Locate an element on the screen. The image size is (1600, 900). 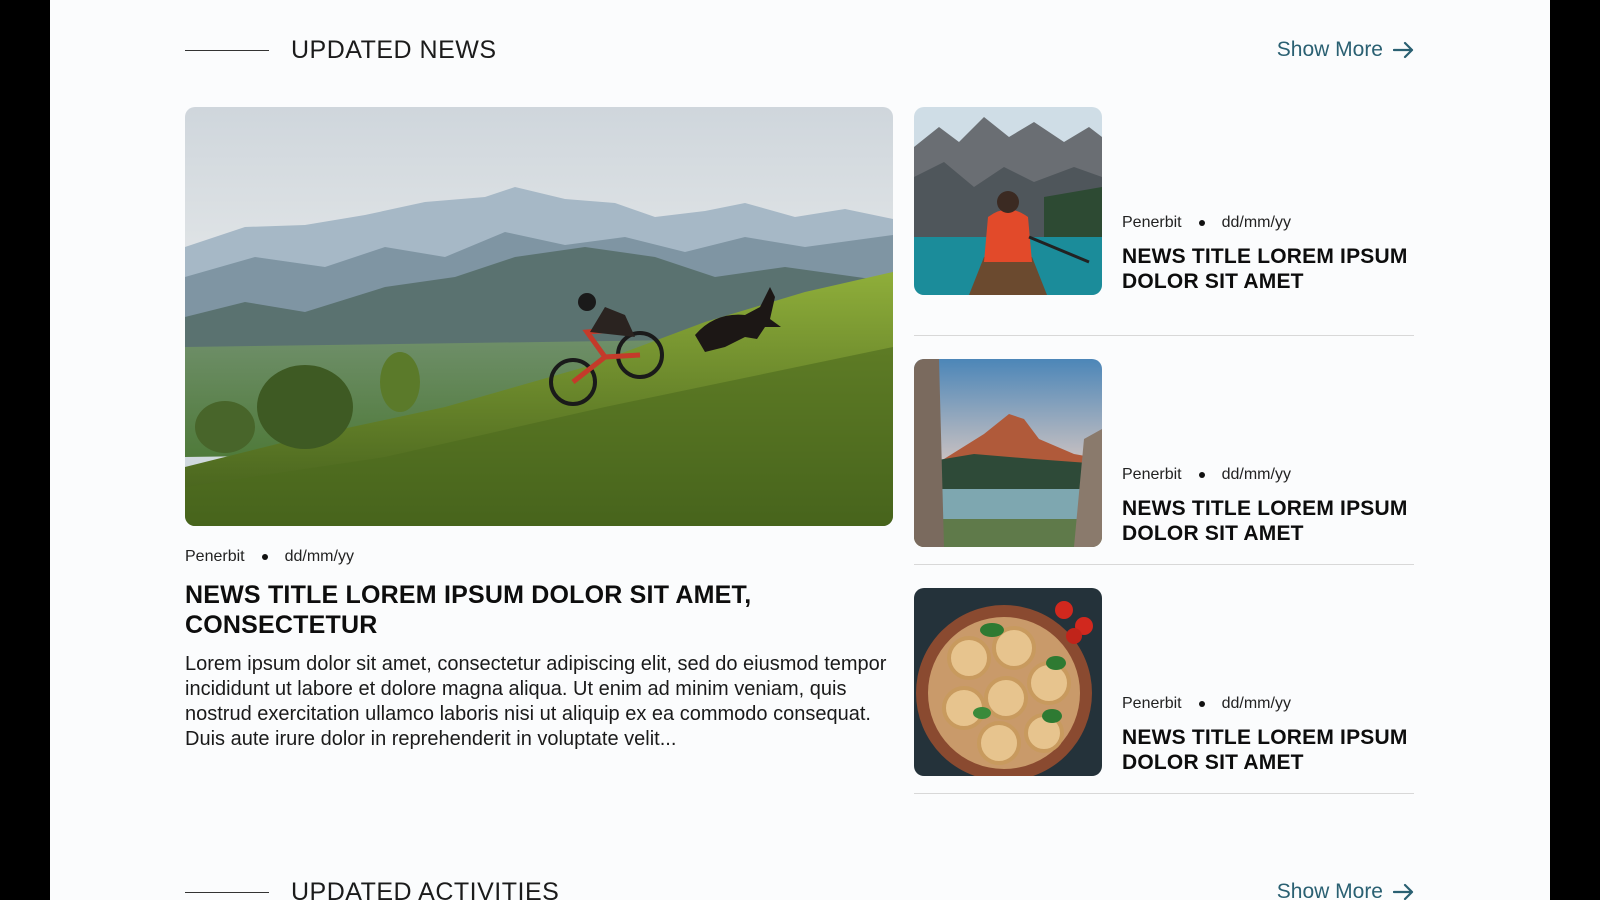
mountain-lake-photo is located at coordinates (1008, 453).